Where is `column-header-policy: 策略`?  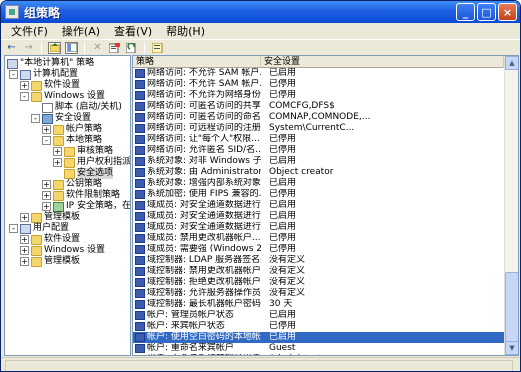
column-header-policy: 策略 is located at coordinates (197, 62).